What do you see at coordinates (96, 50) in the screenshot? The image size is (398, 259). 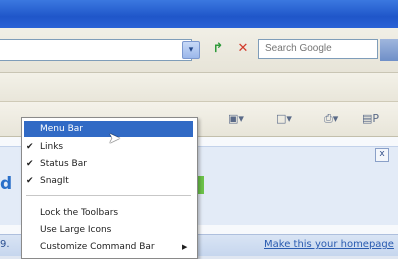 I see `address-field` at bounding box center [96, 50].